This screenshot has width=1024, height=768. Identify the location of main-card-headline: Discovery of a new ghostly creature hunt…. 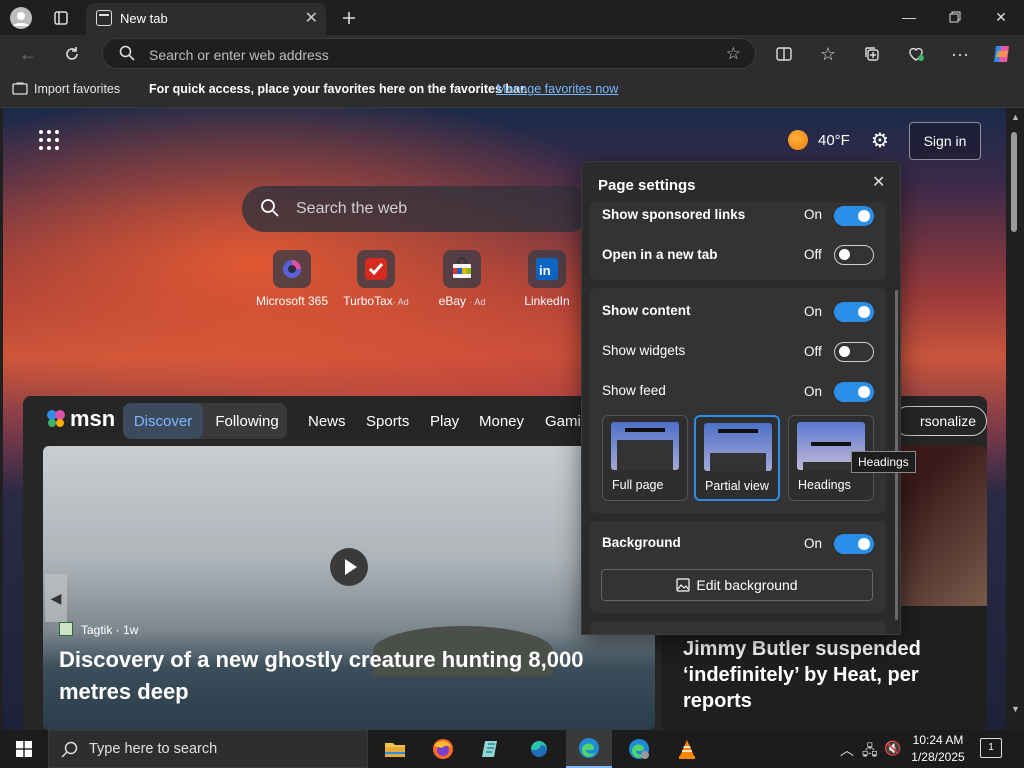
(339, 676).